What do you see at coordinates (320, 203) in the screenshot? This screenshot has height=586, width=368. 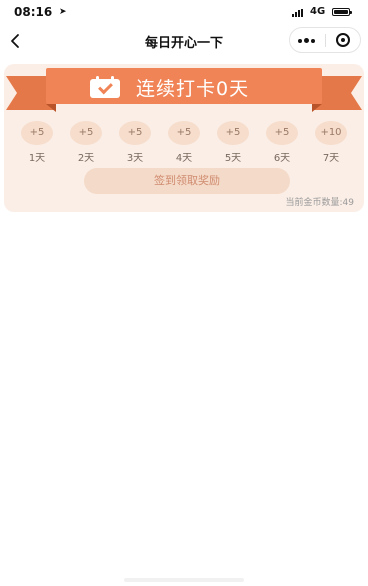 I see `coin-balance: 当前金币数量:49` at bounding box center [320, 203].